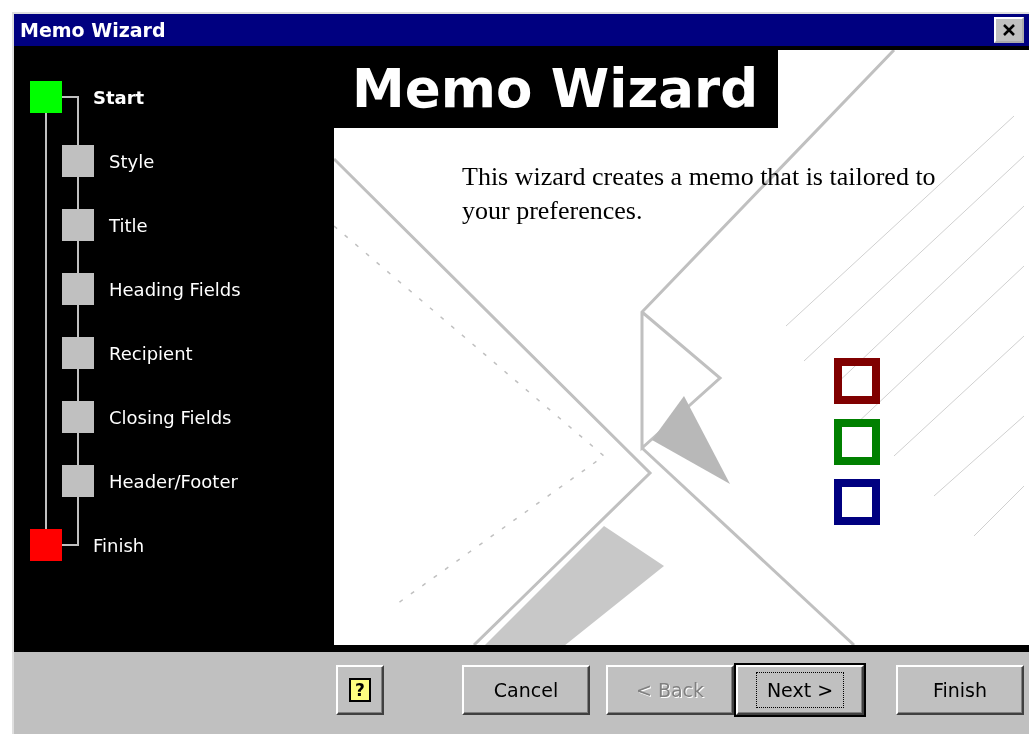  I want to click on step-label: Heading Fields, so click(175, 289).